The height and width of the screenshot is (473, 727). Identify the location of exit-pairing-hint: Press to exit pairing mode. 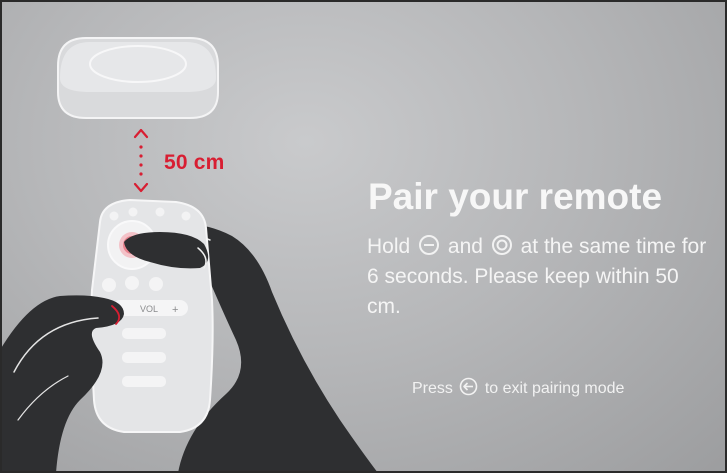
(518, 387).